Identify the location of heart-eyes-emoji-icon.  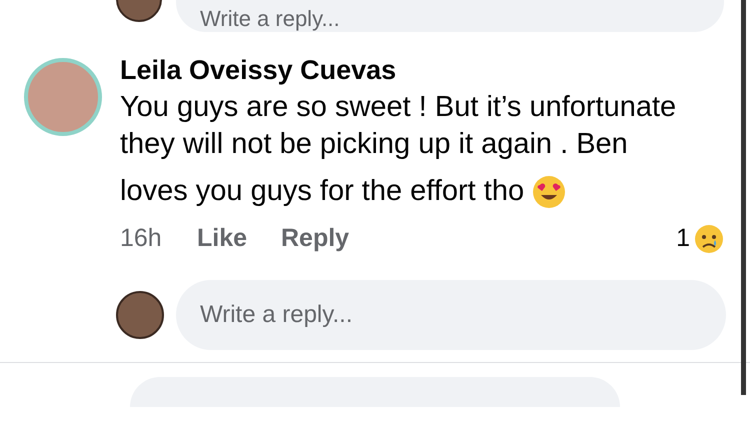
(549, 191).